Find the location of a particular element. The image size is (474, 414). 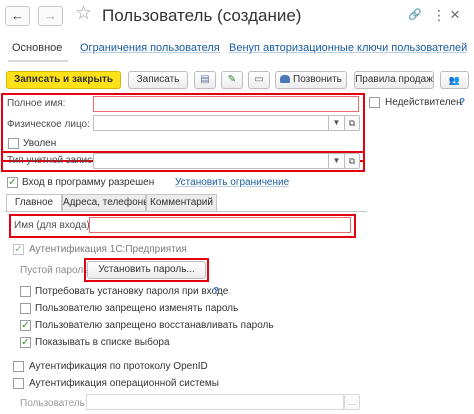

chat-button: ▭ is located at coordinates (259, 80).